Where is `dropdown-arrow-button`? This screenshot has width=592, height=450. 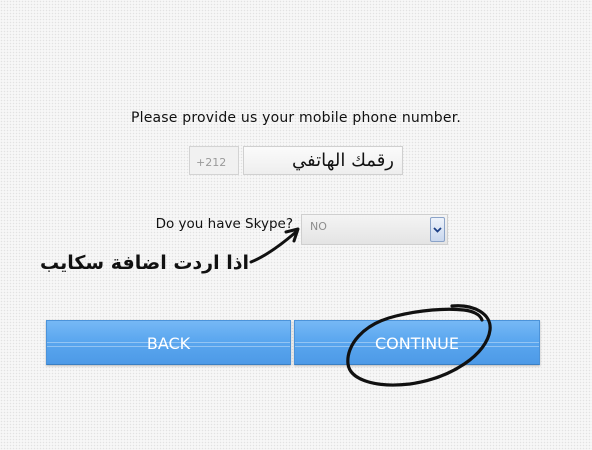 dropdown-arrow-button is located at coordinates (437, 229).